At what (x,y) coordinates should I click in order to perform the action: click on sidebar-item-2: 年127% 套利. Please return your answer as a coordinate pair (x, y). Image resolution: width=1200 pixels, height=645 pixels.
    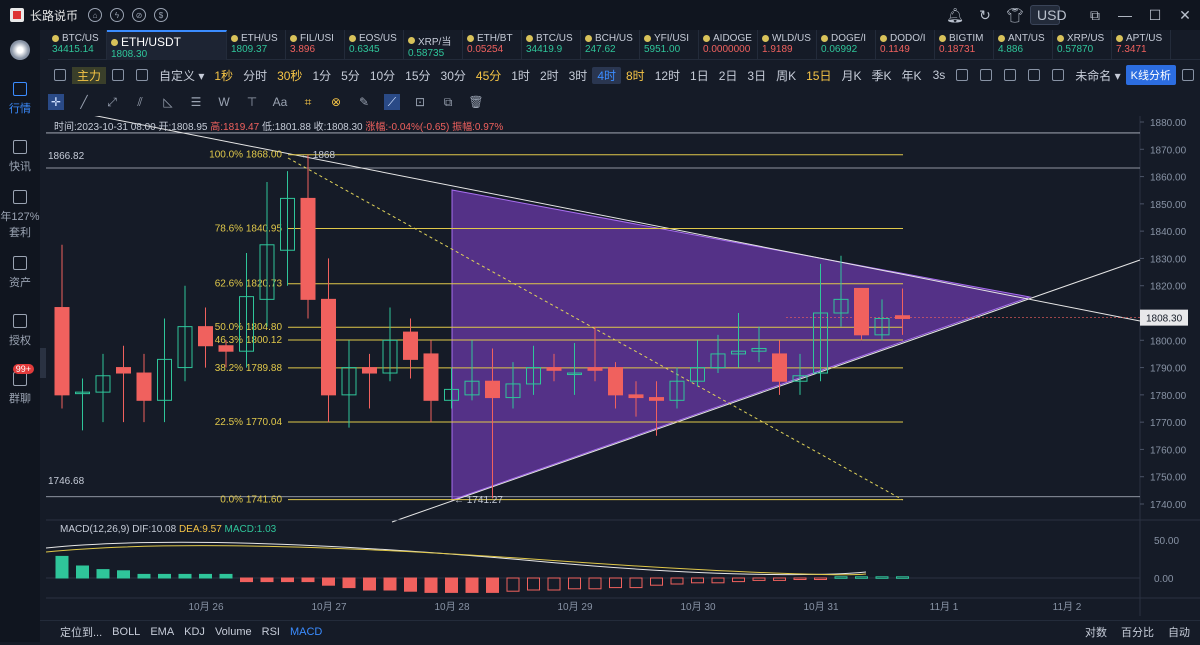
    Looking at the image, I should click on (20, 215).